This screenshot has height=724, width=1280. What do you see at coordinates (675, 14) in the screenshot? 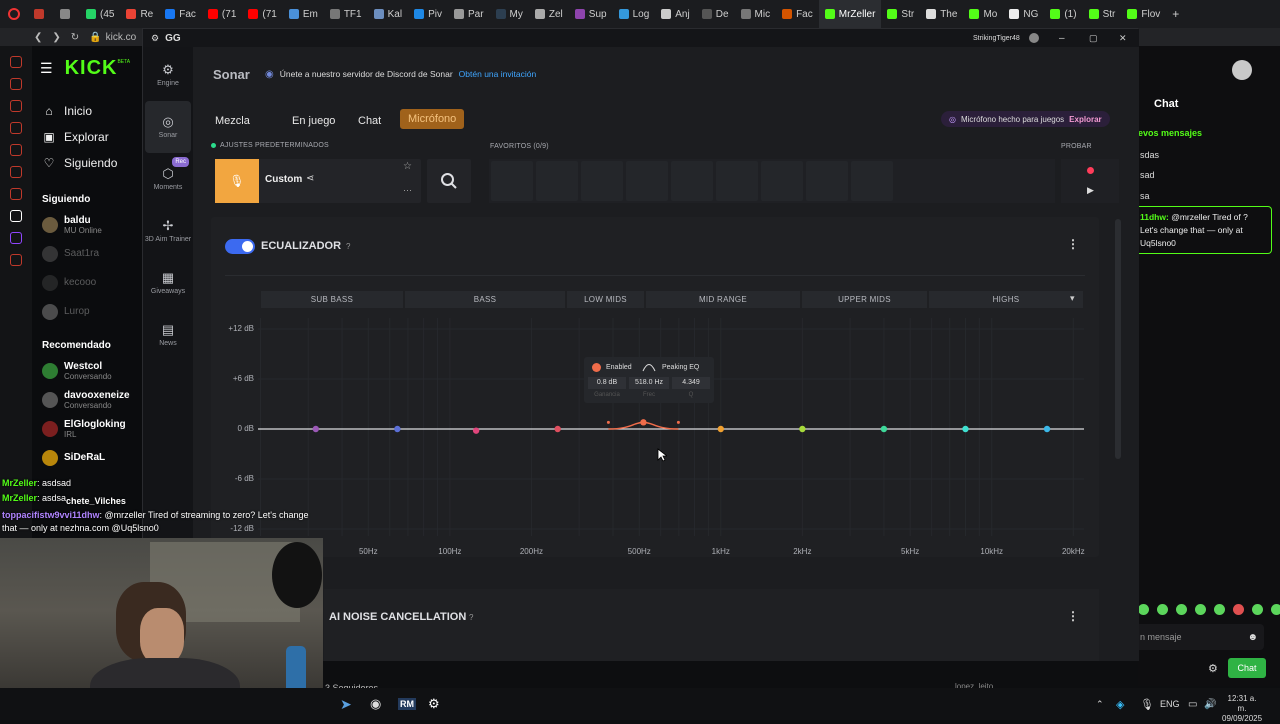
I see `browser-tab: Anj` at bounding box center [675, 14].